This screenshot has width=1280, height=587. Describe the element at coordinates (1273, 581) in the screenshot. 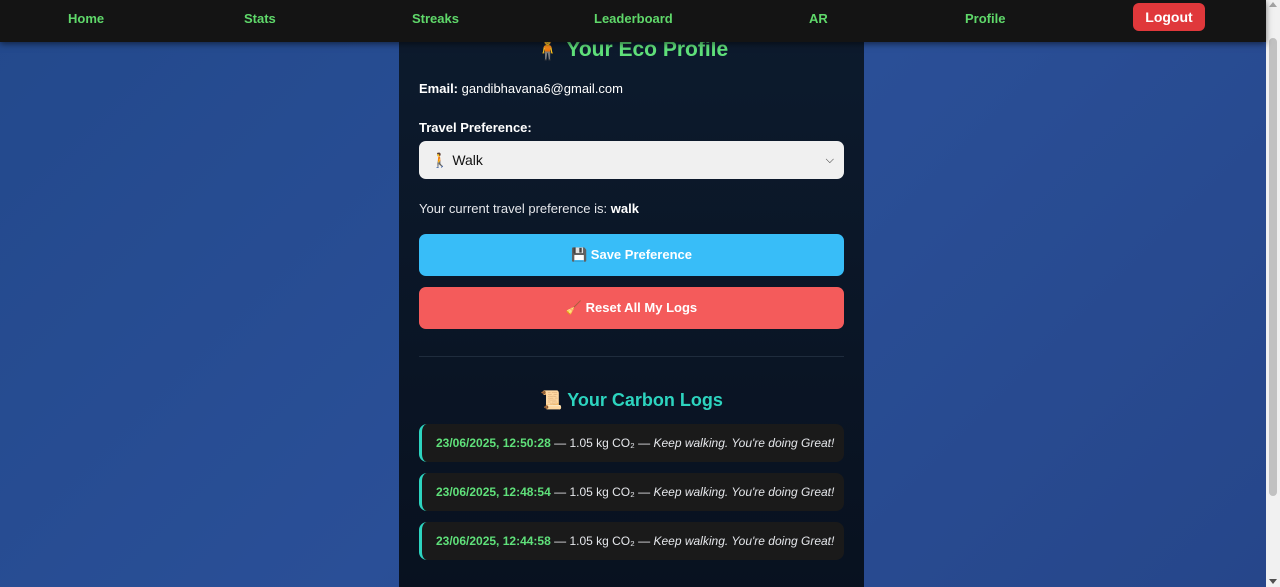

I see `scroll-down-arrow-icon` at that location.